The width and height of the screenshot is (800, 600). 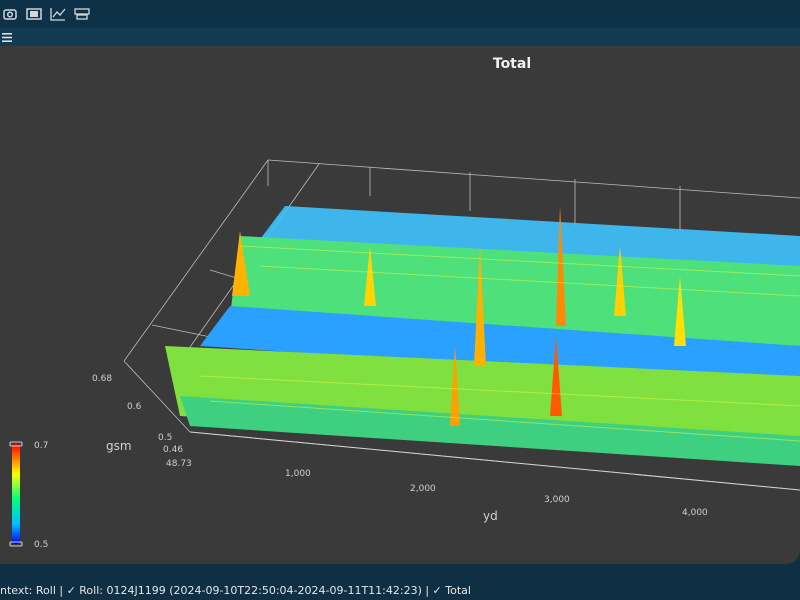 What do you see at coordinates (58, 14) in the screenshot?
I see `line-chart-icon` at bounding box center [58, 14].